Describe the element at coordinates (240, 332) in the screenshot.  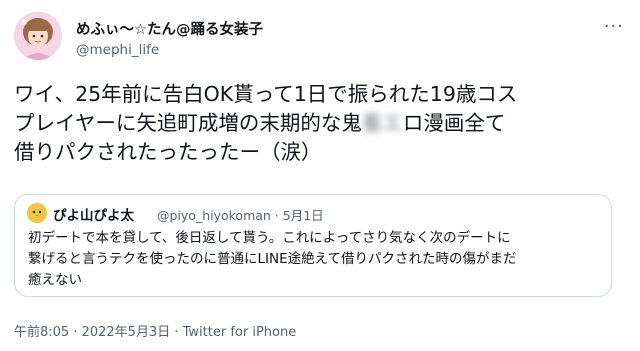
I see `tweet-source: Twitter for iPhone` at that location.